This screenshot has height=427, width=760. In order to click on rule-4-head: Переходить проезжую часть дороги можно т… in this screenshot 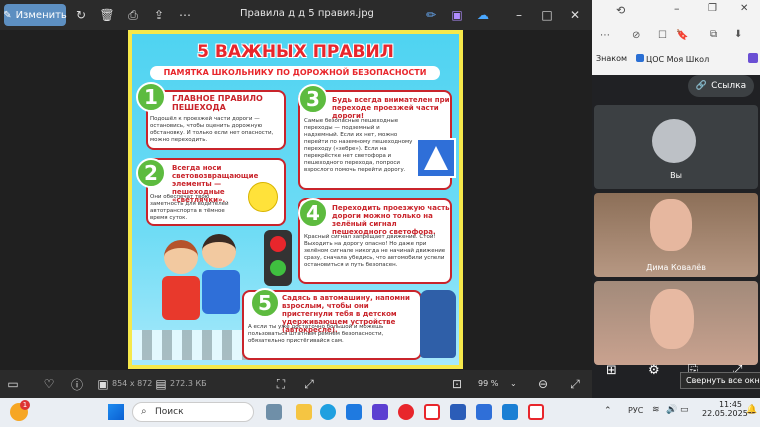, I will do `click(391, 220)`.